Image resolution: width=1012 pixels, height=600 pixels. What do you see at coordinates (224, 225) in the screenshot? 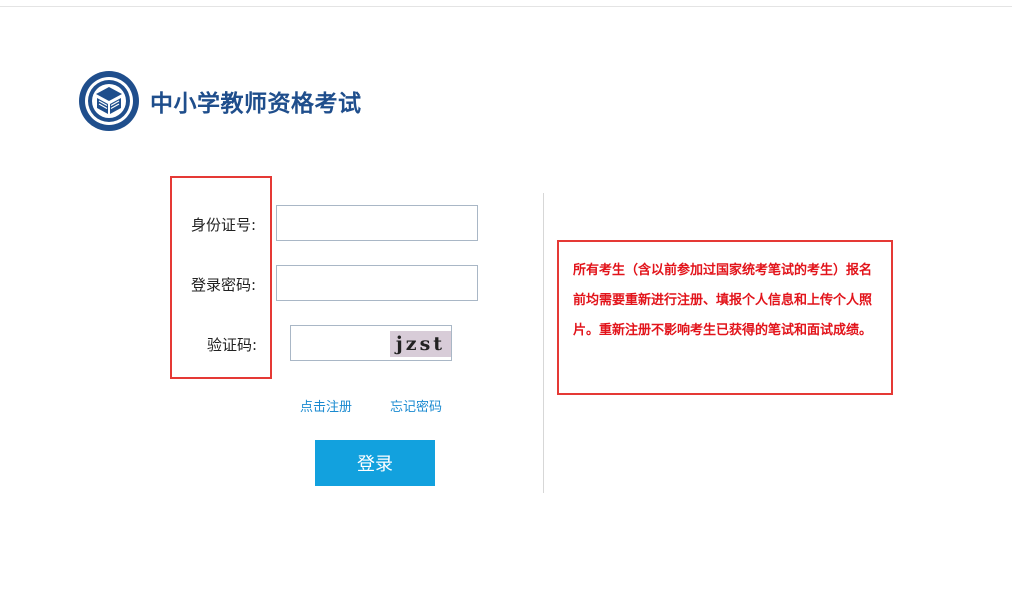
I see `id-number-label: 身份证号:` at bounding box center [224, 225].